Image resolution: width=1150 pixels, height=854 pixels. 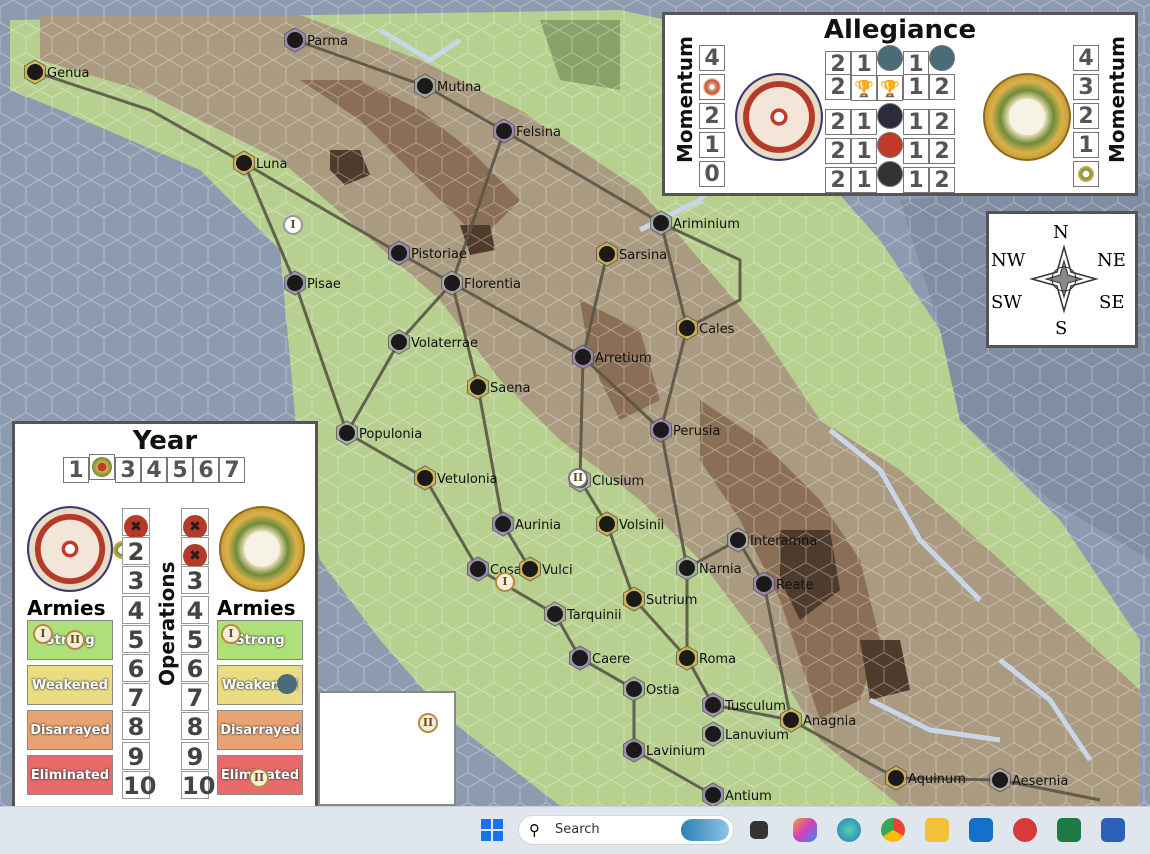 I want to click on allegiance-grid: 211 2 🏆 🏆 1 2 2112 2112 2112, so click(x=895, y=119).